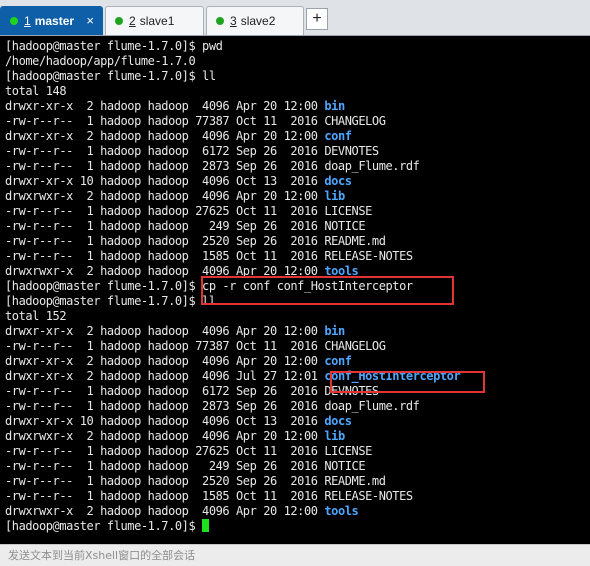 The height and width of the screenshot is (566, 590). Describe the element at coordinates (100, 61) in the screenshot. I see `terminal-text: /home/hadoop/app/flume-1.7.0` at that location.